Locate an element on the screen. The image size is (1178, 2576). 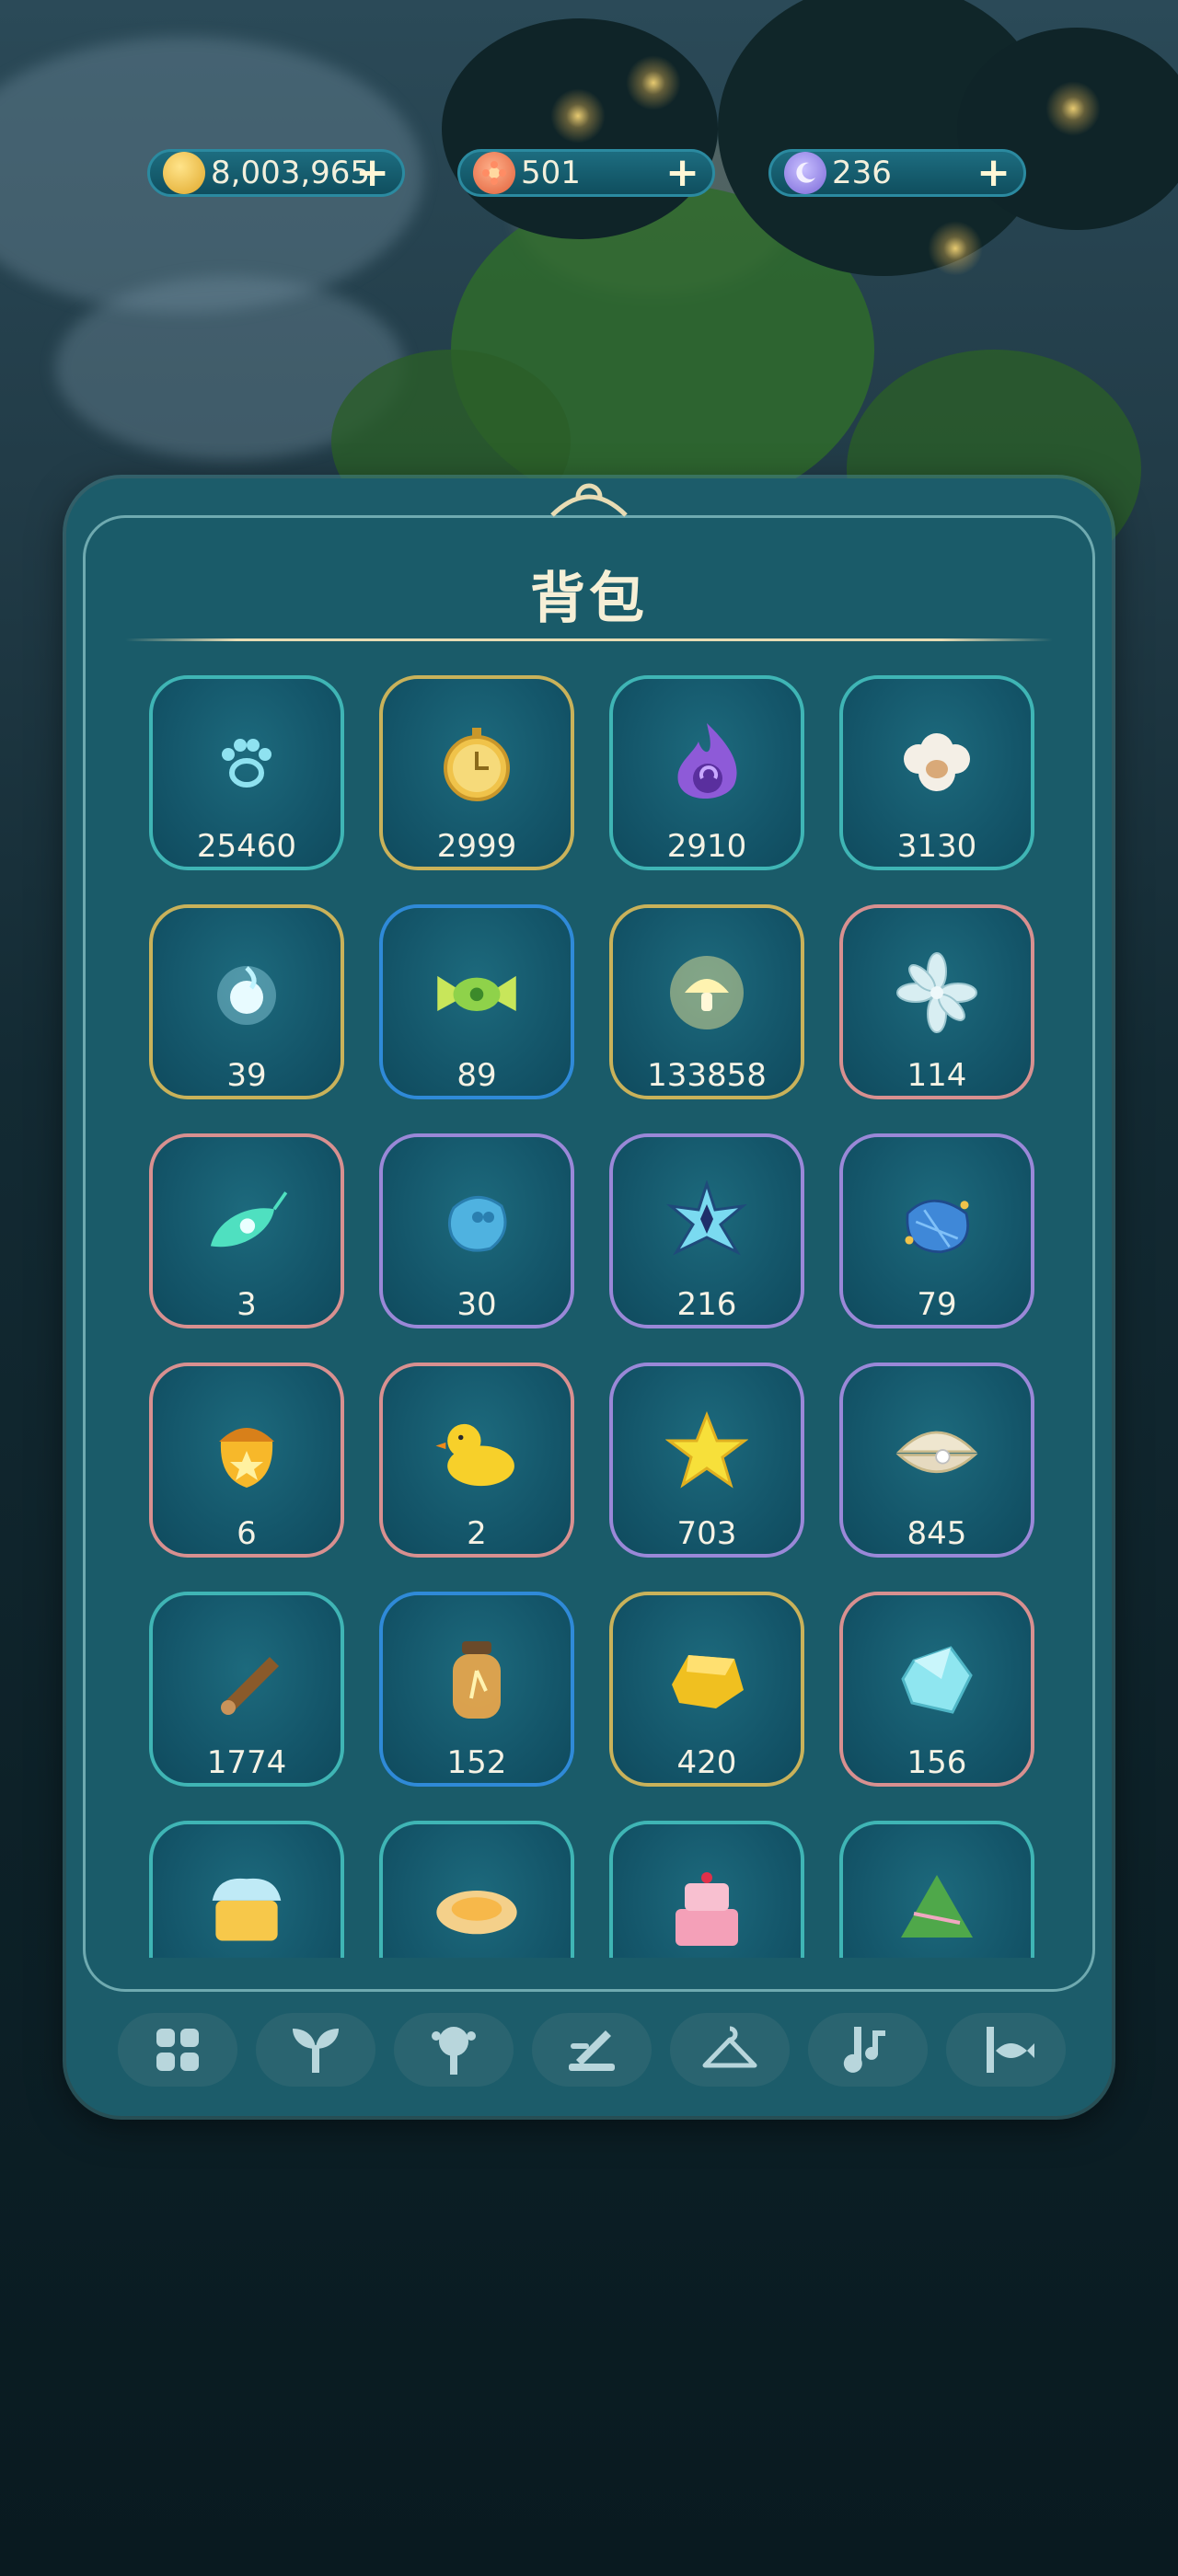
item-slot: 25460 is located at coordinates (246, 772).